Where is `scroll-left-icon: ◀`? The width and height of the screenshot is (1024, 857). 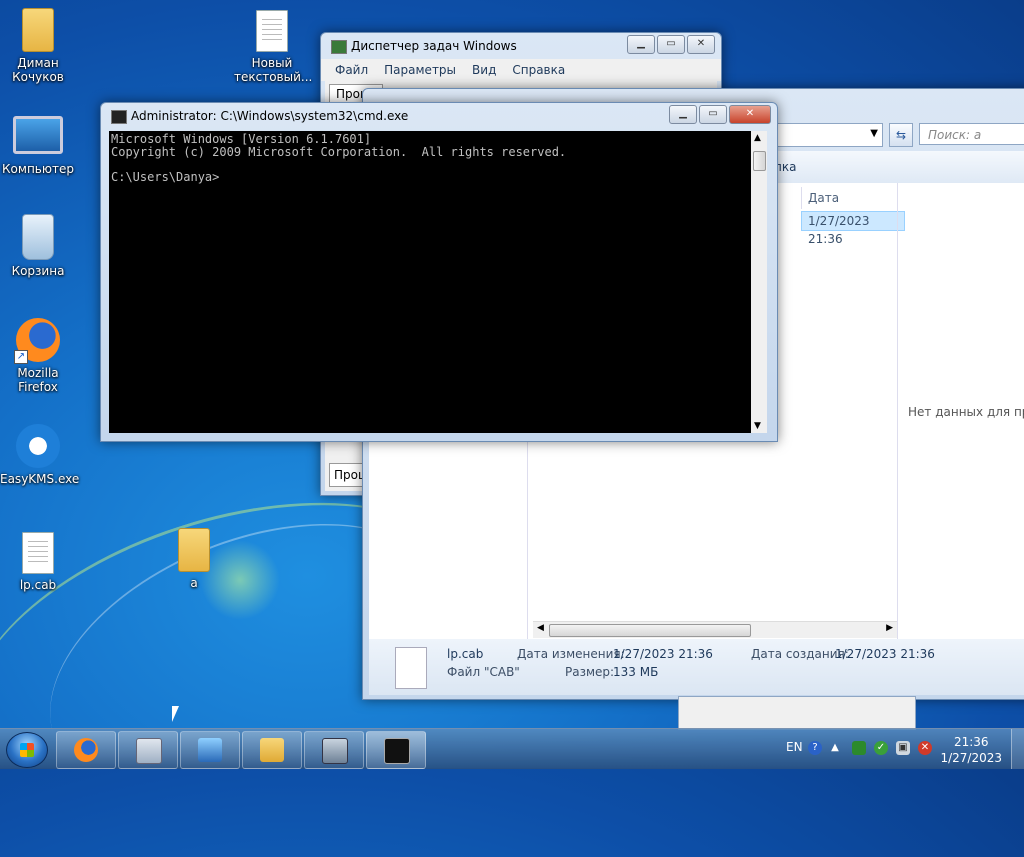
scroll-left-icon: ◀ is located at coordinates (540, 628).